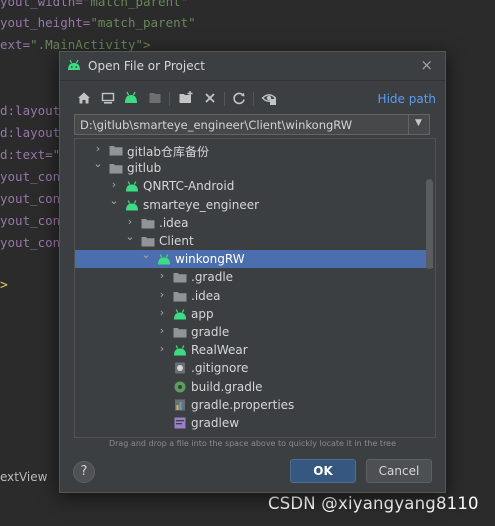  I want to click on tree-row: ⌄ Client, so click(254, 240).